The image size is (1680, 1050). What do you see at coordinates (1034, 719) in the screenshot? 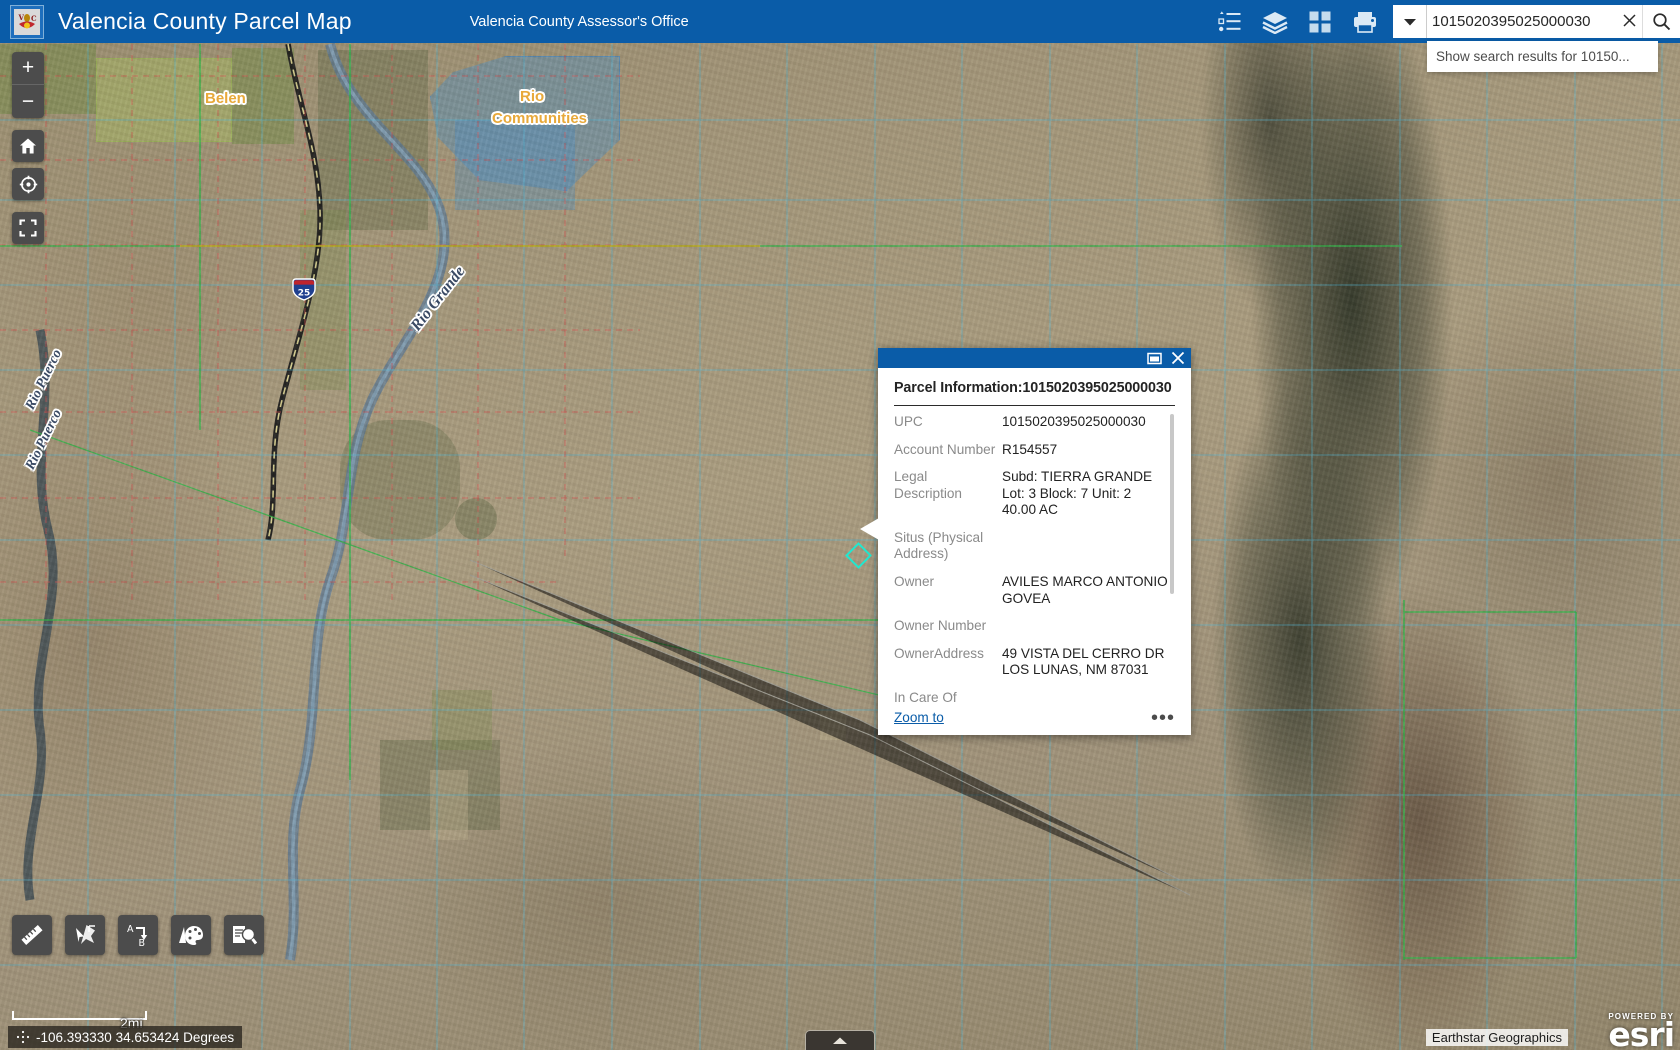
I see `popup-footer: Zoom to •••` at bounding box center [1034, 719].